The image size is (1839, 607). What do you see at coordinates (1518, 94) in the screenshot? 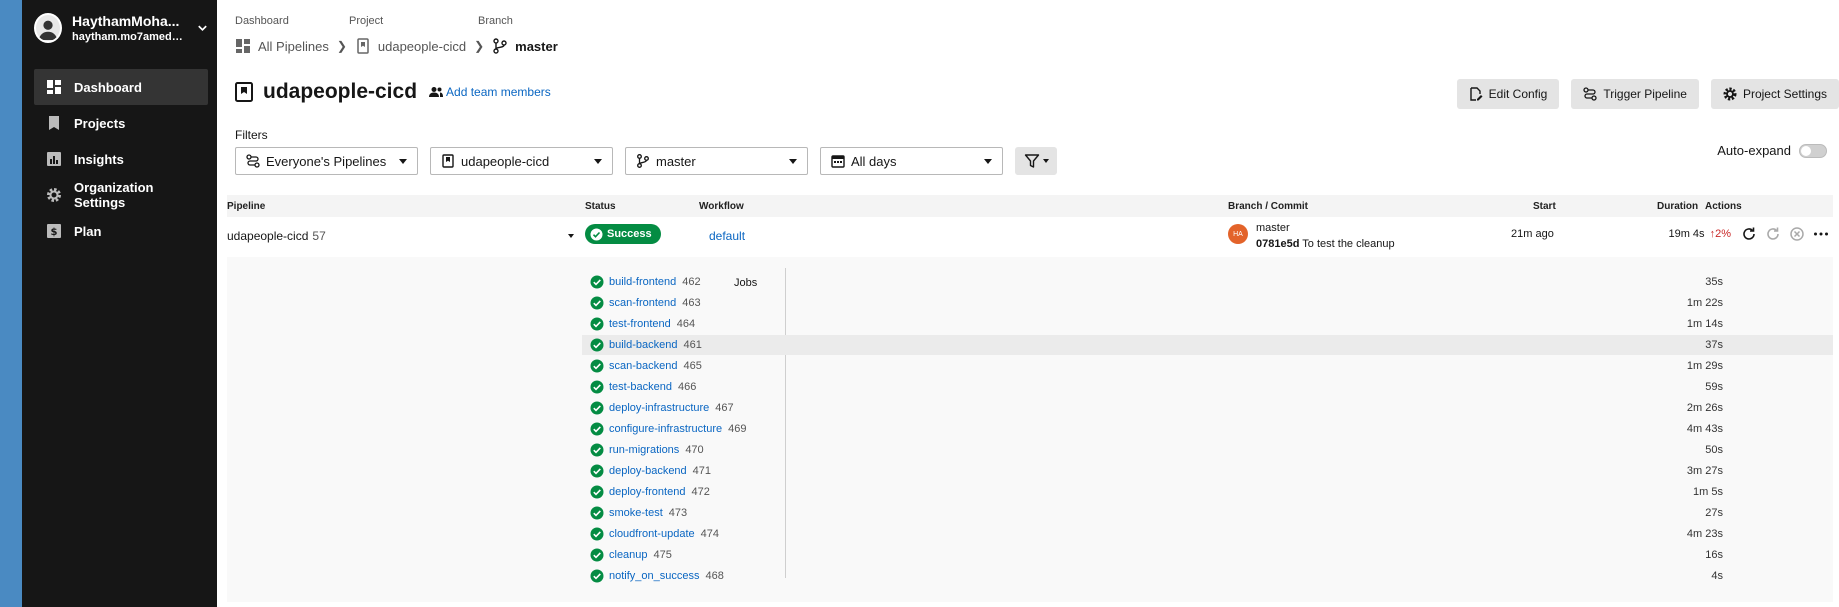
I see `edit-config-label: Edit Config` at bounding box center [1518, 94].